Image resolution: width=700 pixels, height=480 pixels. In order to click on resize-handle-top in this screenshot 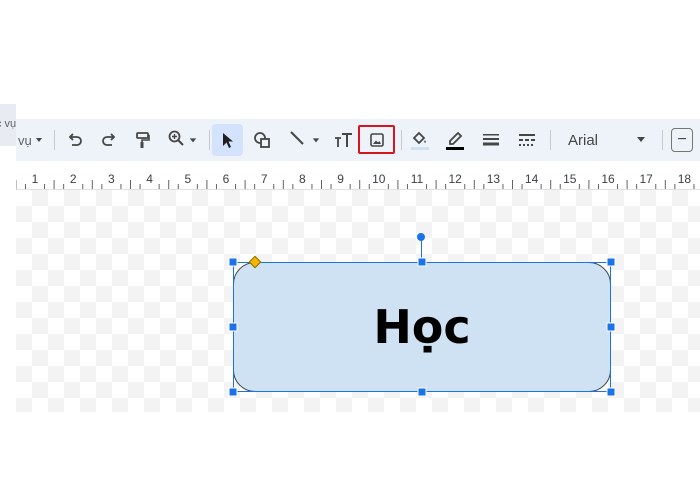, I will do `click(422, 262)`.